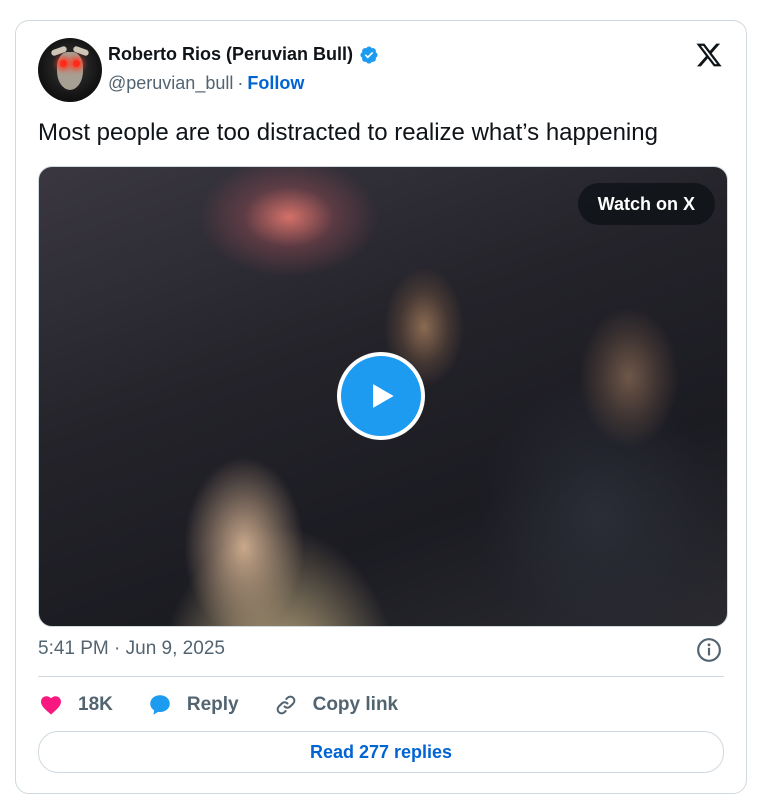 This screenshot has width=762, height=810. Describe the element at coordinates (355, 704) in the screenshot. I see `copy-link-label: Copy link` at that location.